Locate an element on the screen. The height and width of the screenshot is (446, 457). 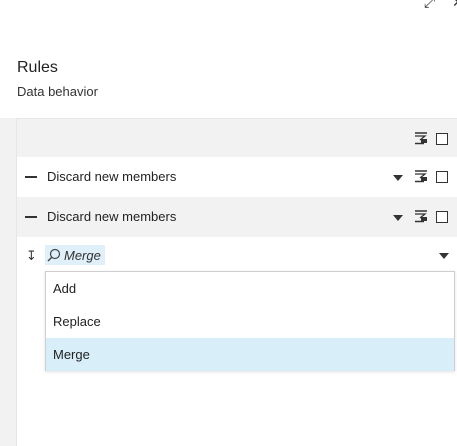
merge-rule-row: ↧ Merge is located at coordinates (237, 255).